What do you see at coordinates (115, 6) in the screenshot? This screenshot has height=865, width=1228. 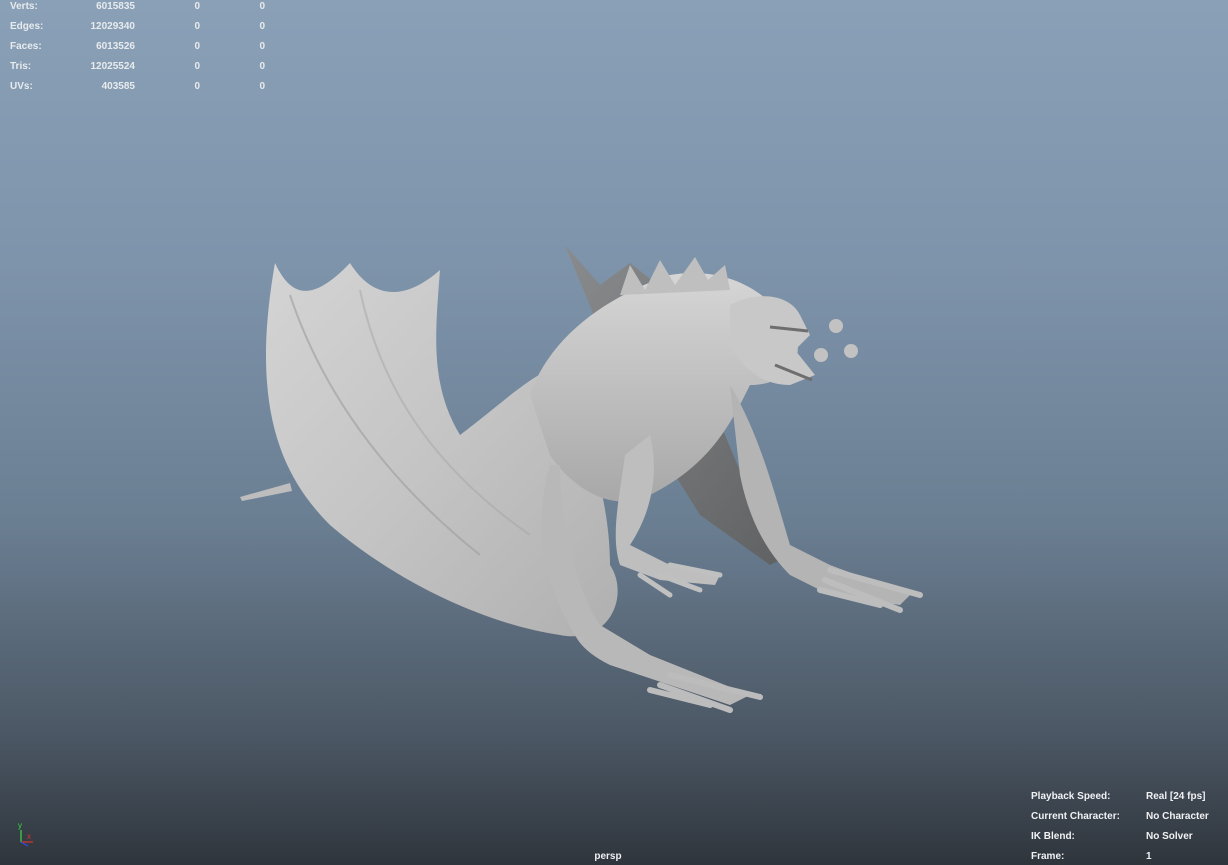 I see `stat-total: 6015835` at bounding box center [115, 6].